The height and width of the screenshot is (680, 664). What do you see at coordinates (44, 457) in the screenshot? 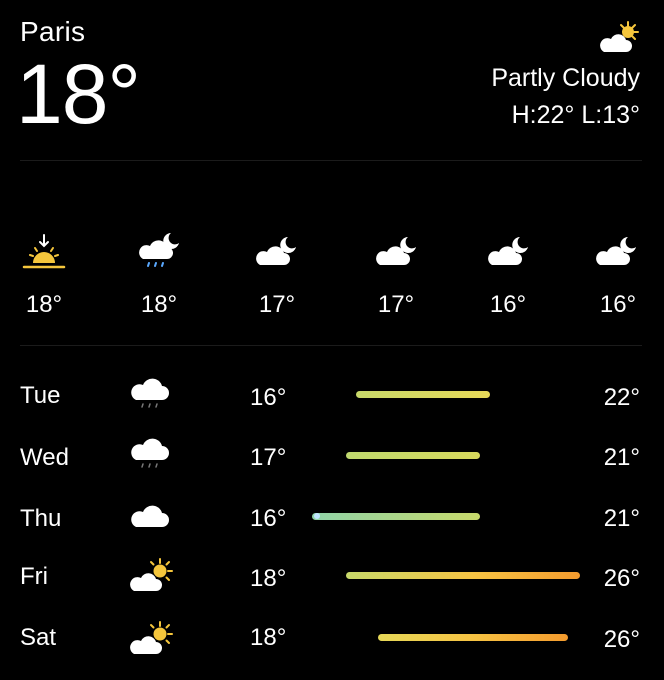
I see `day-name: Wed` at bounding box center [44, 457].